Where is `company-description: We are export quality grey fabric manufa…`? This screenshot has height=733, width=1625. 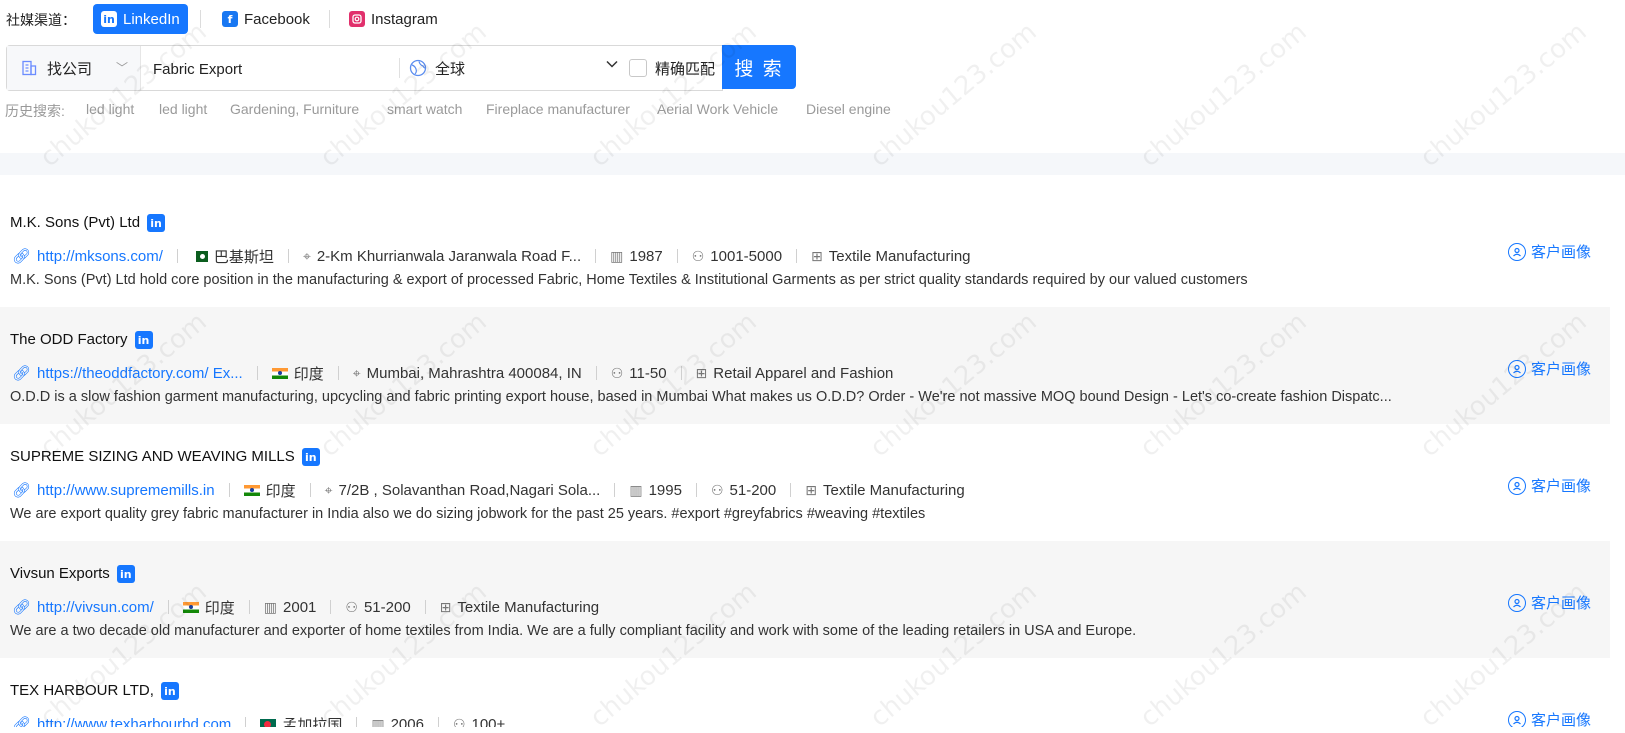 company-description: We are export quality grey fabric manufa… is located at coordinates (468, 514).